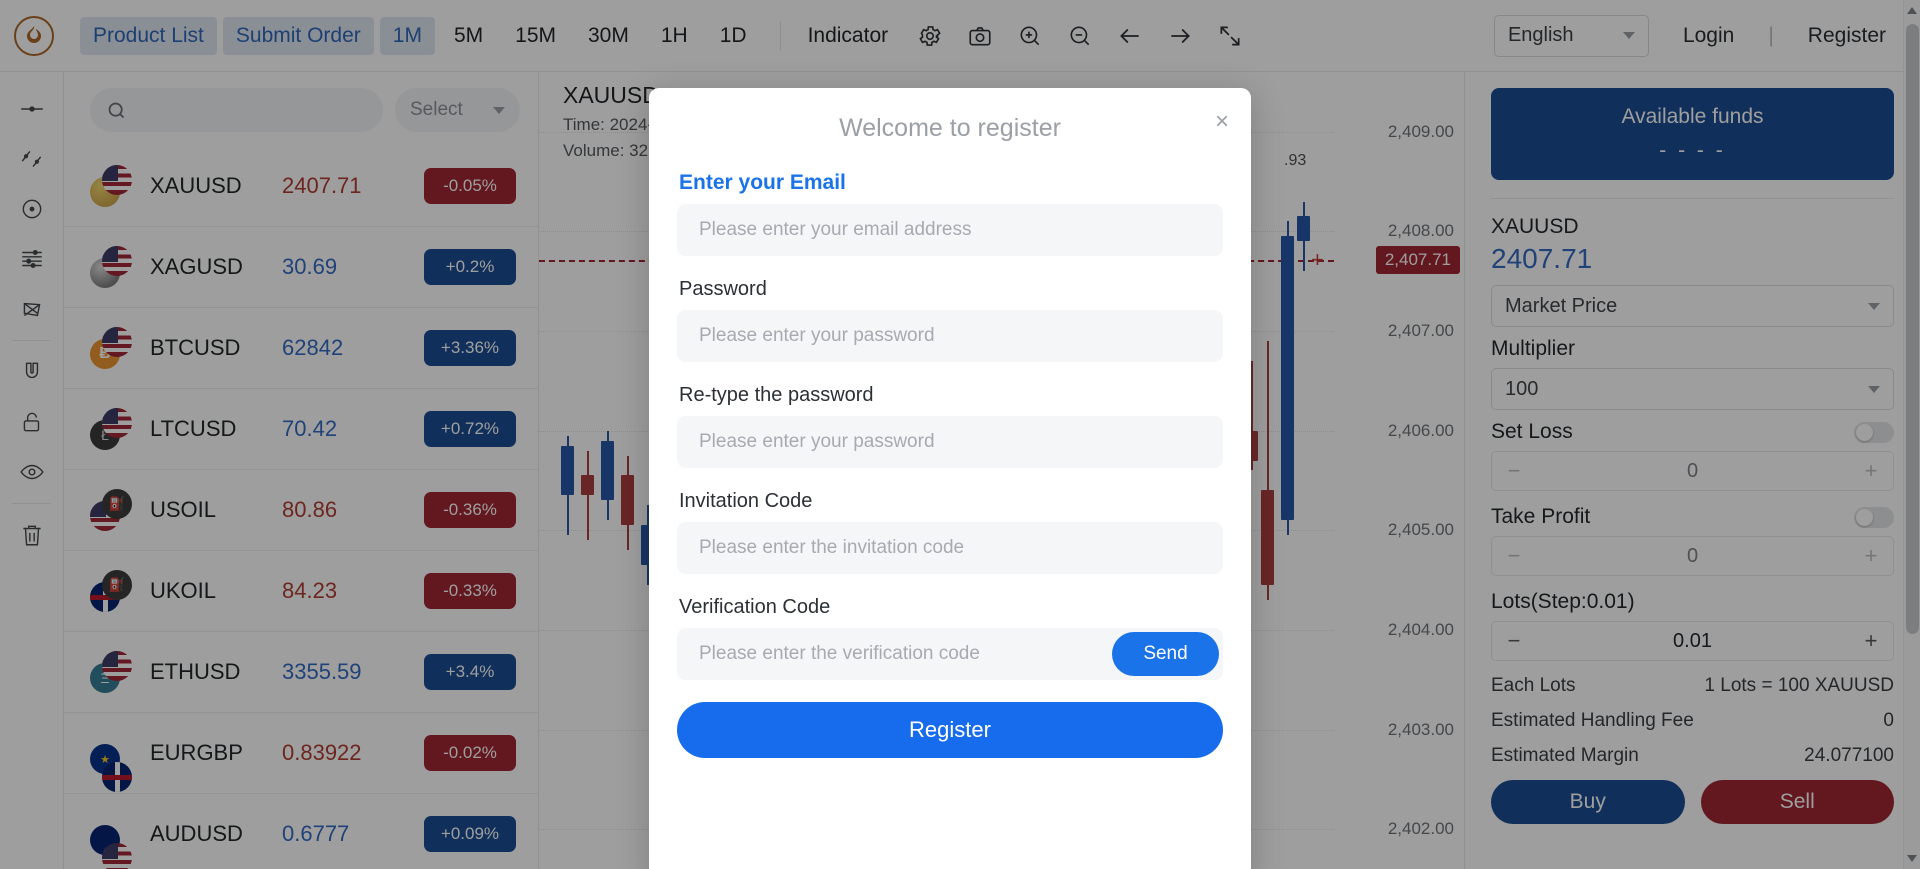 The width and height of the screenshot is (1920, 869). I want to click on page-scrollbar, so click(1911, 434).